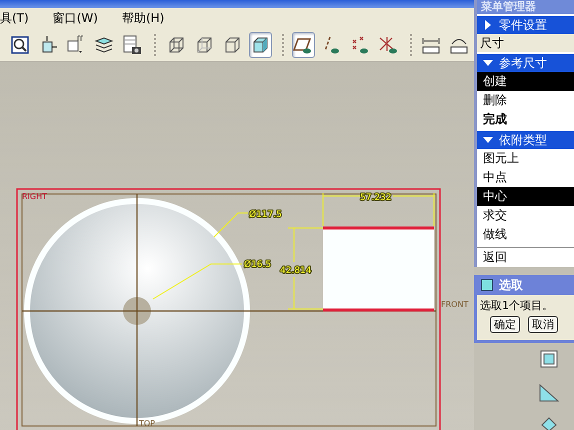  I want to click on section-header: 零件设置, so click(525, 25).